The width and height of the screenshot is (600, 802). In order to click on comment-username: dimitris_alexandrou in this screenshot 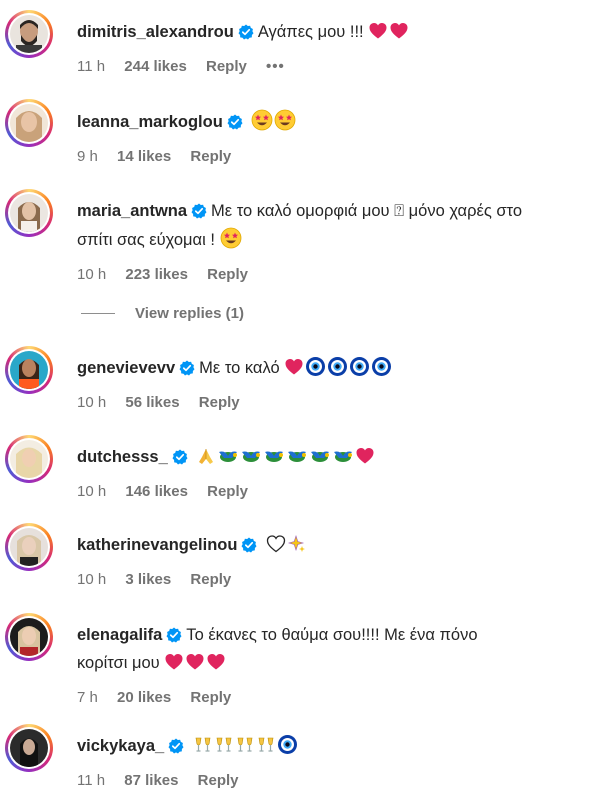, I will do `click(155, 32)`.